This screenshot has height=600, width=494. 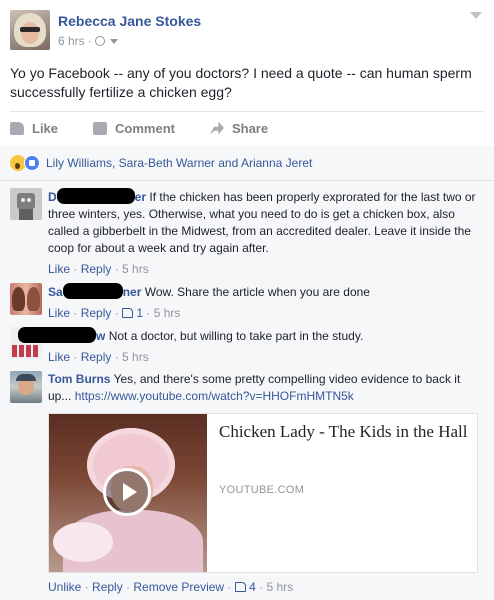 I want to click on preview-domain: YOUTUBE.COM, so click(x=262, y=490).